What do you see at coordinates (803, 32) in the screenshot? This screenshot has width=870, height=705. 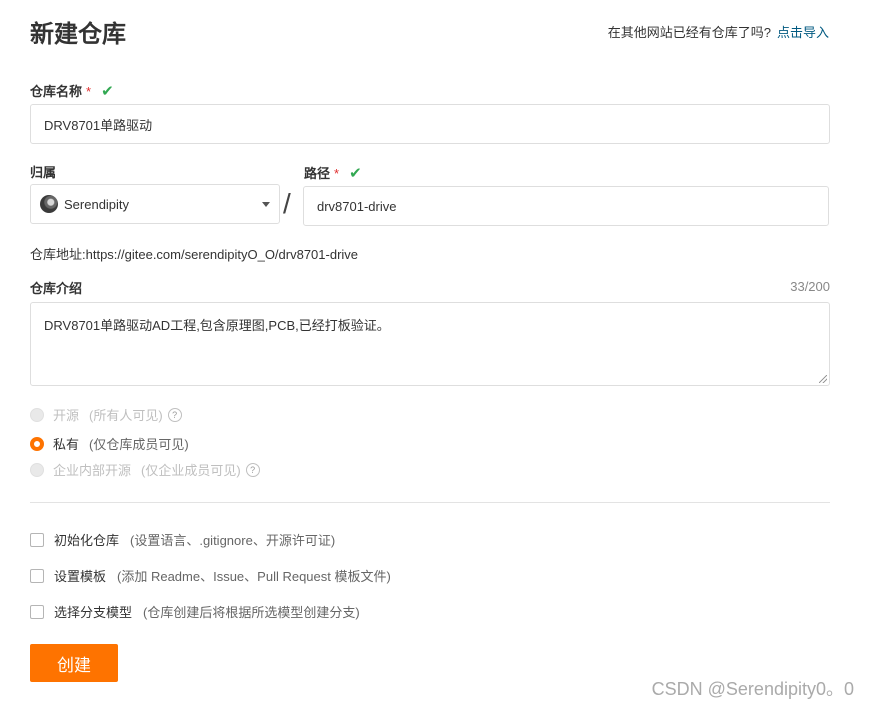 I see `import-link: 点击导入` at bounding box center [803, 32].